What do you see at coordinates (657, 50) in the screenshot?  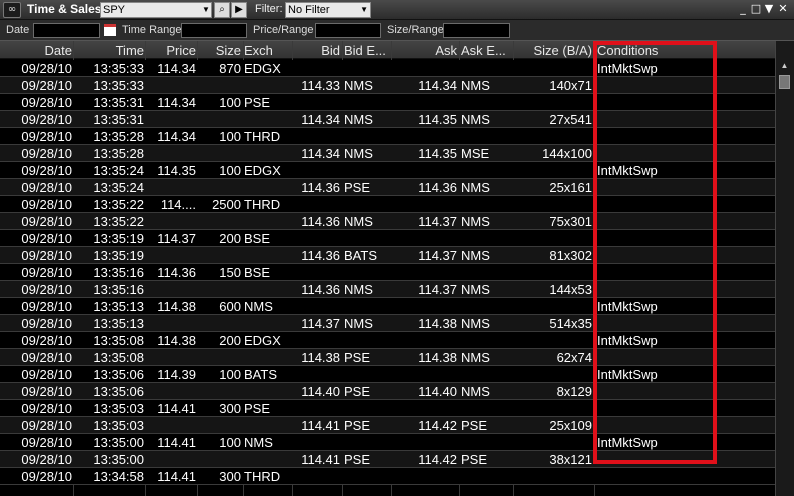 I see `column-header-conditions: Conditions` at bounding box center [657, 50].